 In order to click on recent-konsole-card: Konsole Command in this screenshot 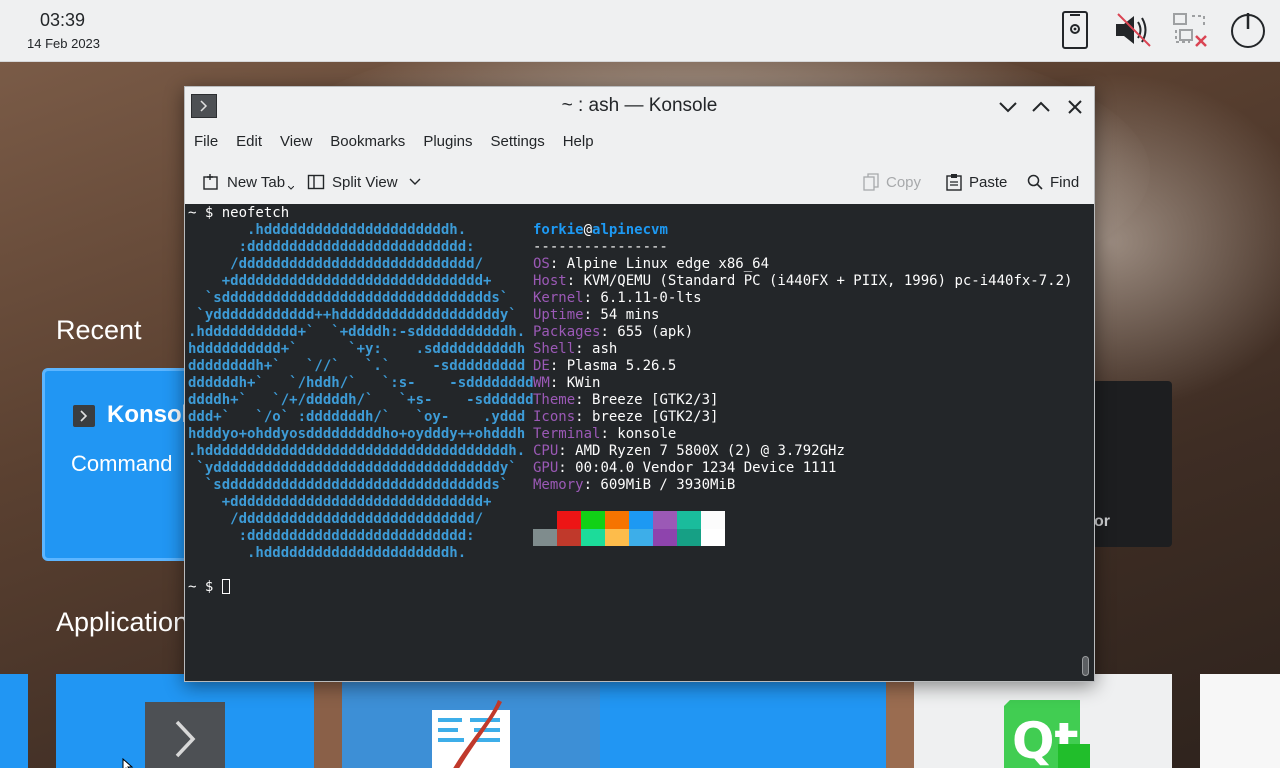, I will do `click(122, 464)`.